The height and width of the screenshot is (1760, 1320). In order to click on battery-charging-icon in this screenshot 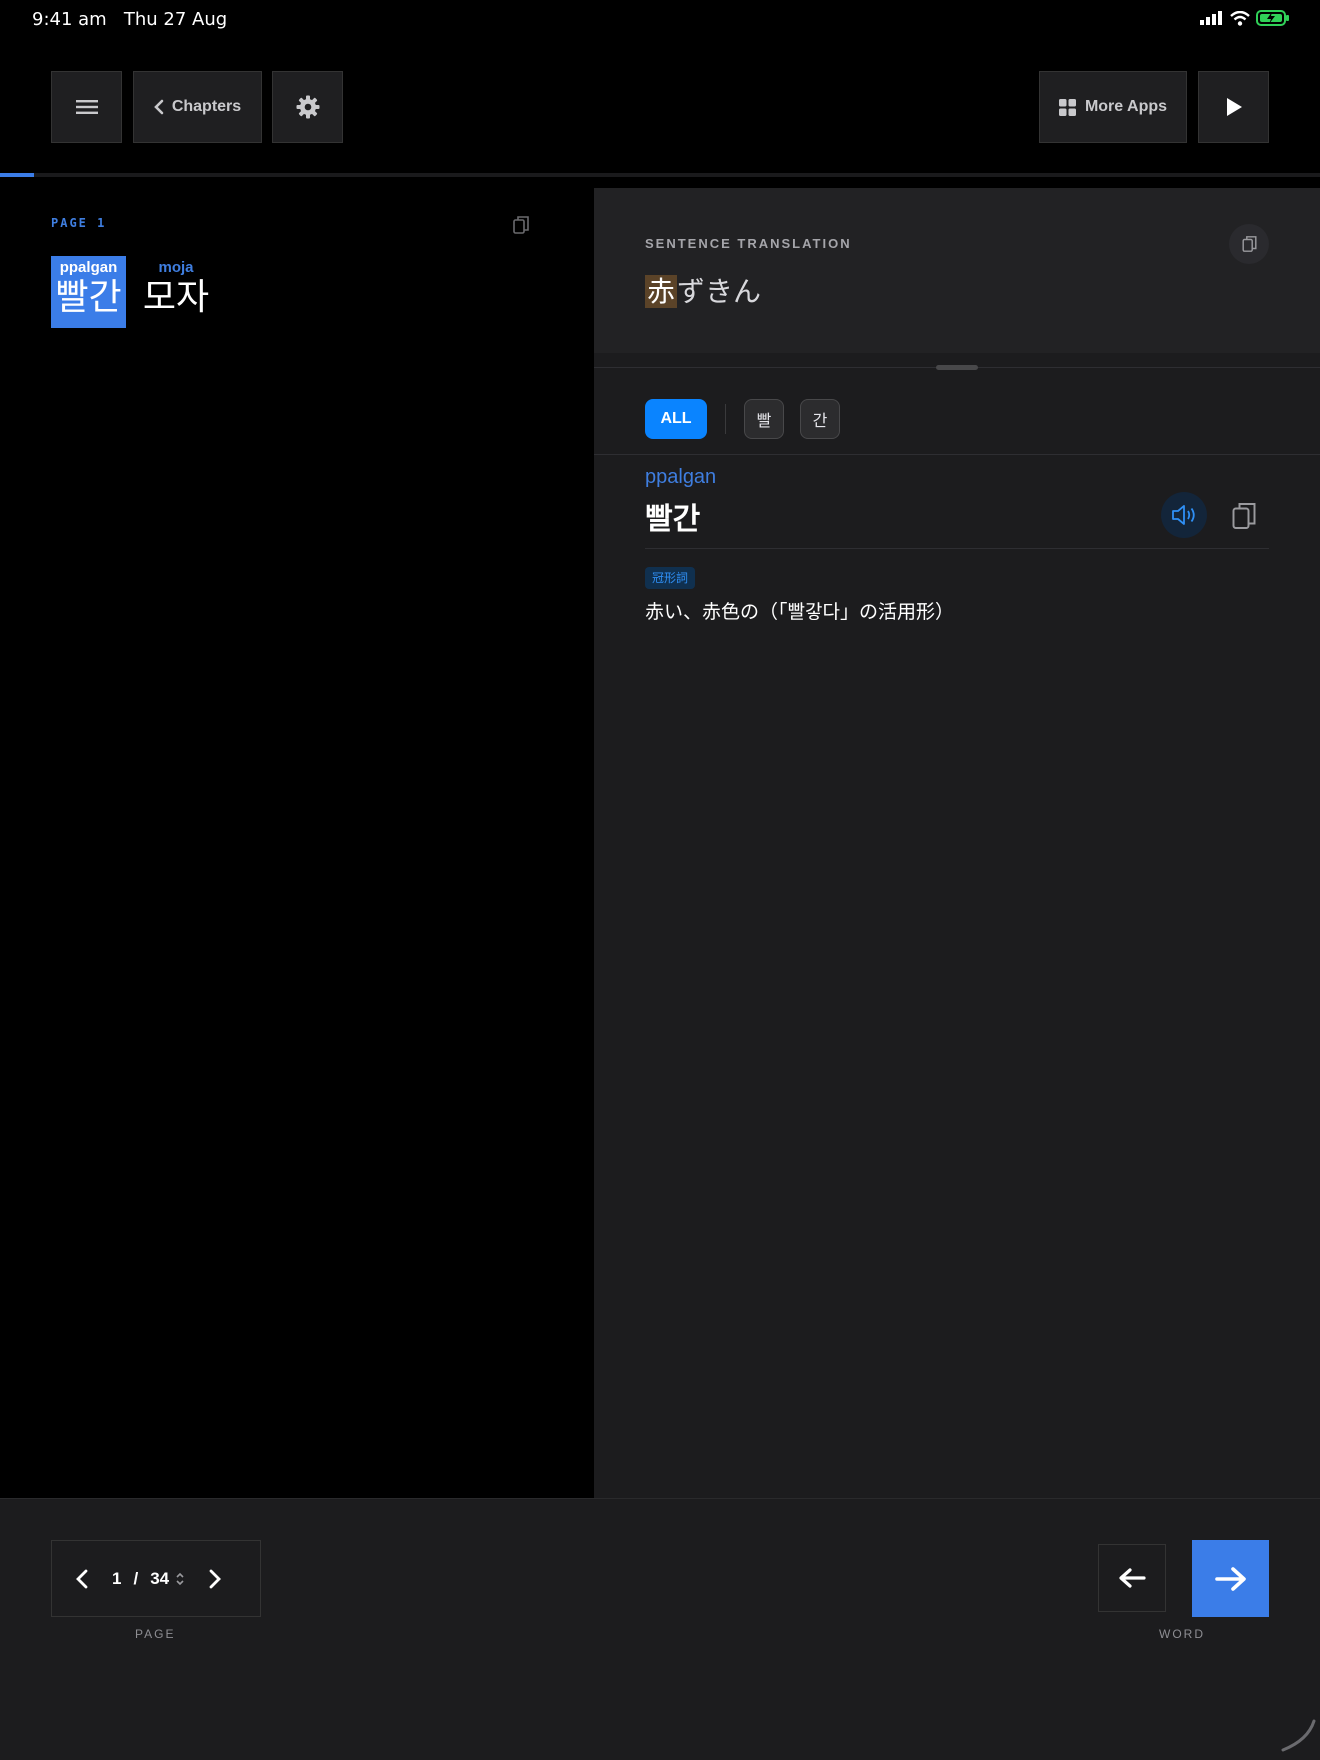, I will do `click(1272, 18)`.